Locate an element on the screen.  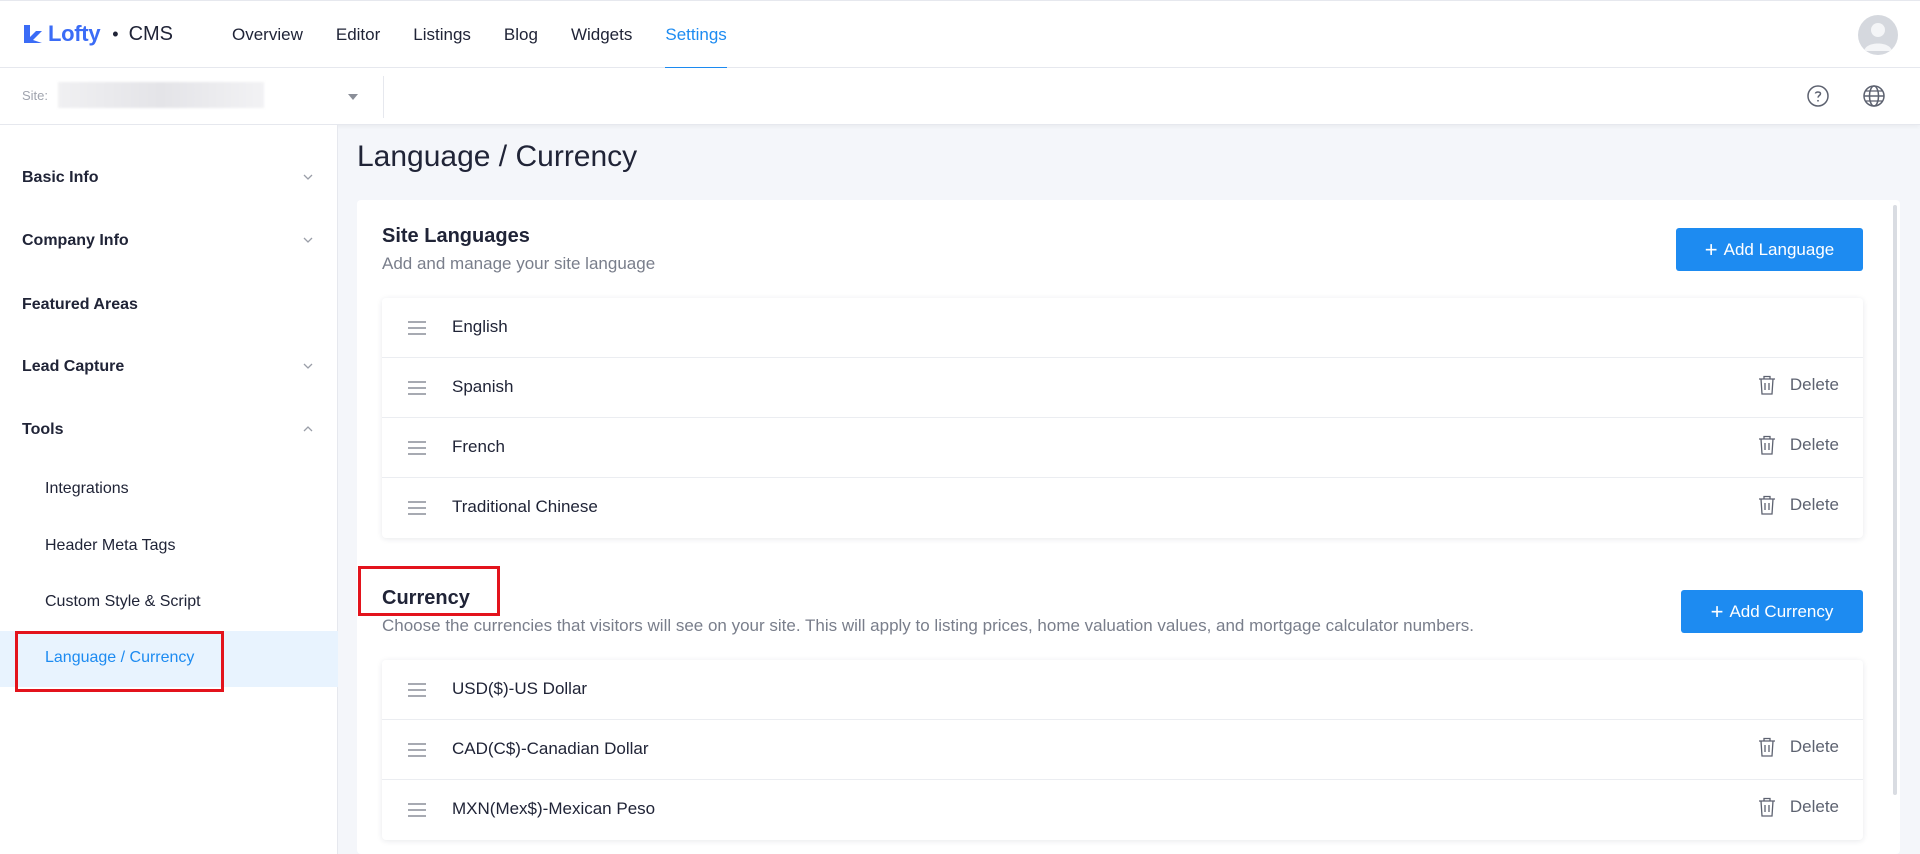
nav-widgets: Widgets is located at coordinates (601, 35).